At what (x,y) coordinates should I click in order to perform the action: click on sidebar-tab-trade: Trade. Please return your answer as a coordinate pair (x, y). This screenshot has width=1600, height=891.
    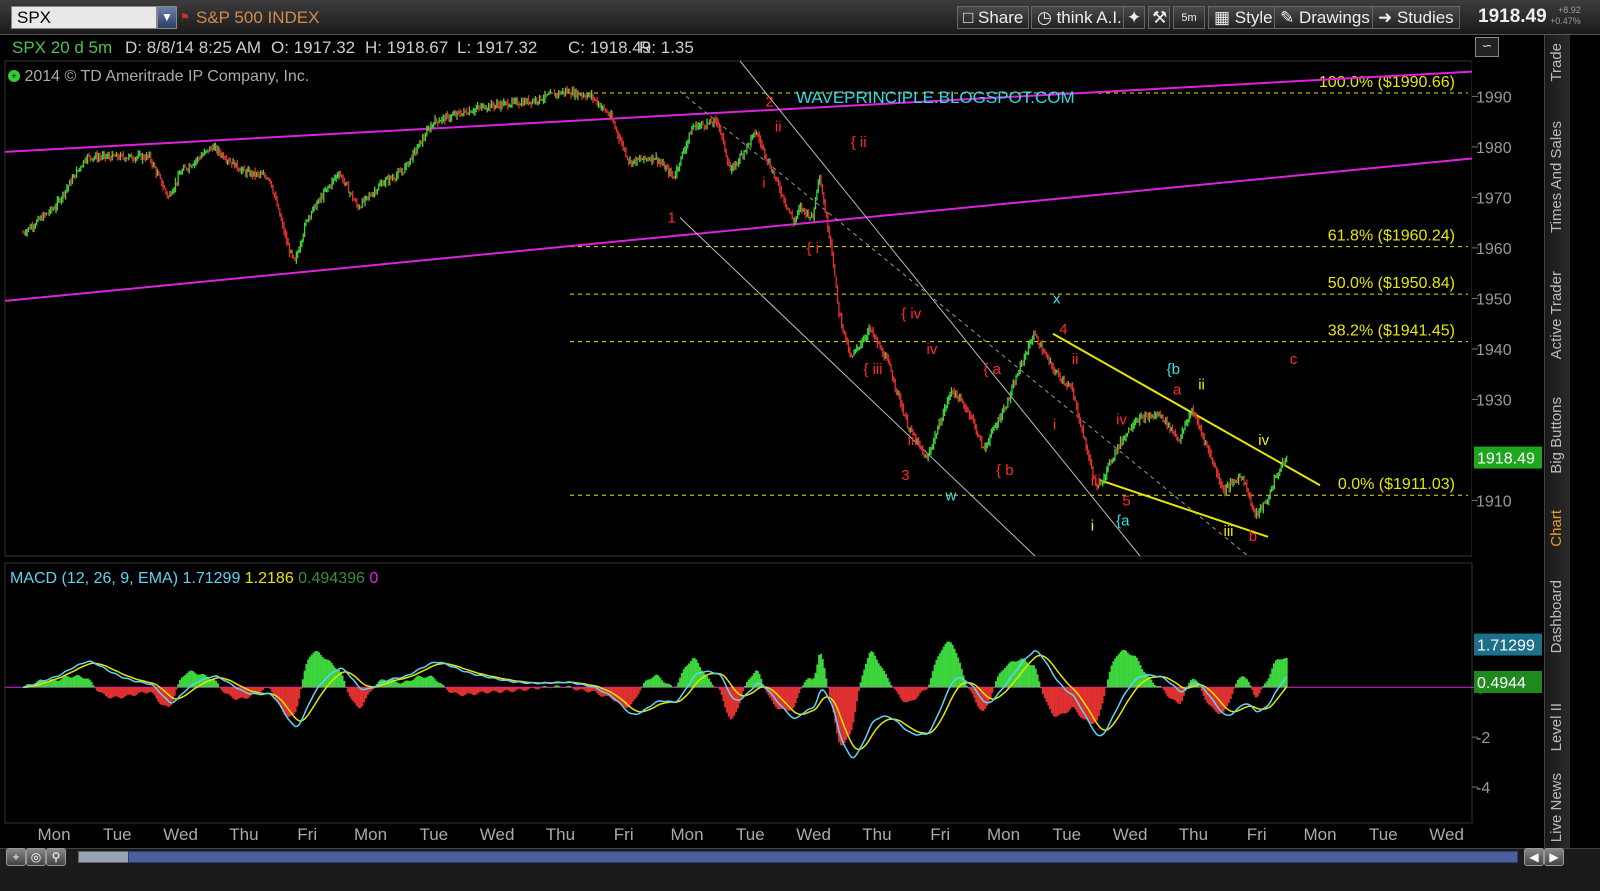
    Looking at the image, I should click on (1556, 62).